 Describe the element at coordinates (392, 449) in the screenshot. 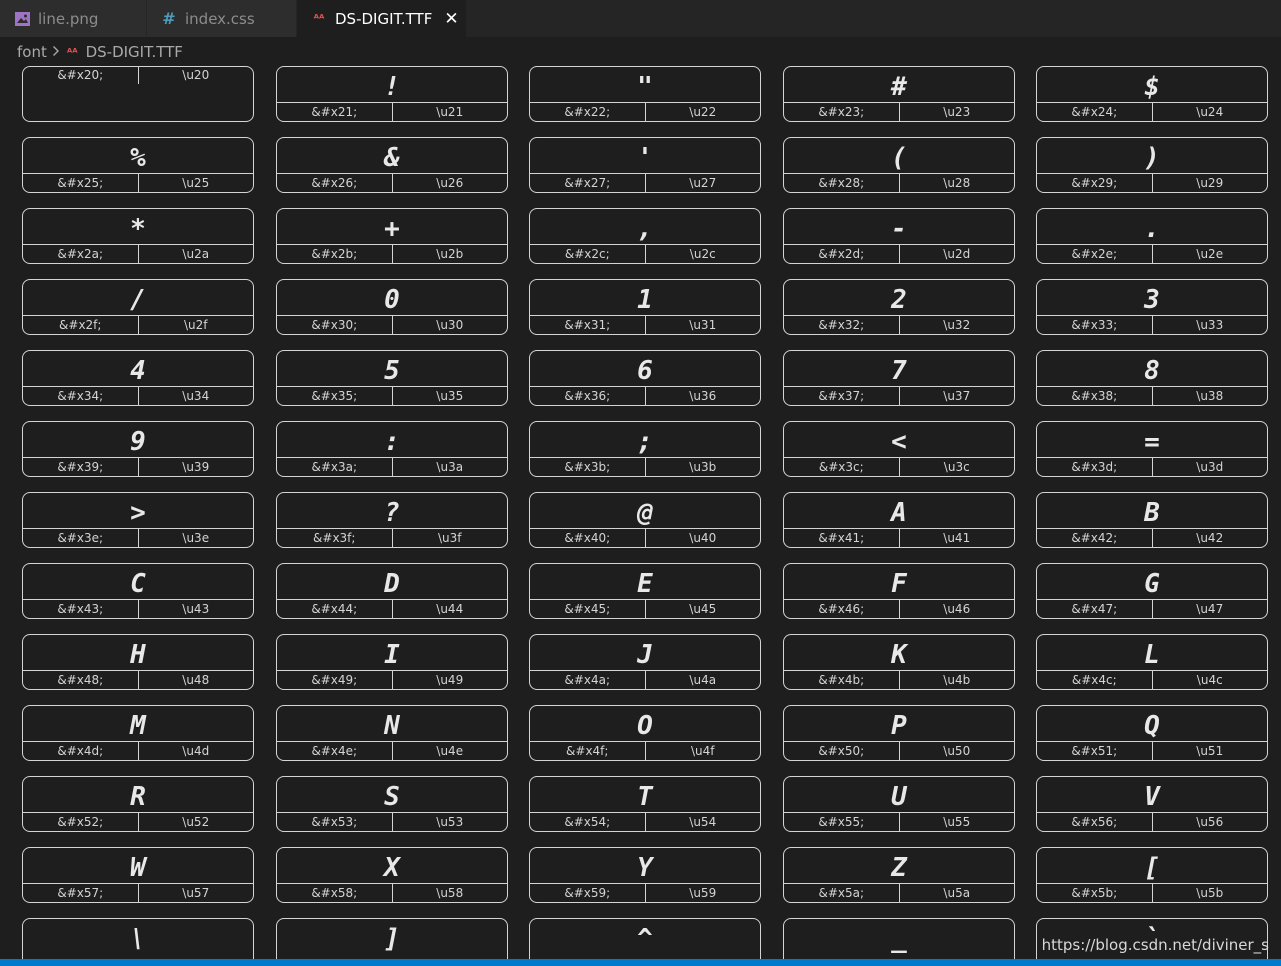

I see `glyph-card: : &#x3a; \u3a` at that location.